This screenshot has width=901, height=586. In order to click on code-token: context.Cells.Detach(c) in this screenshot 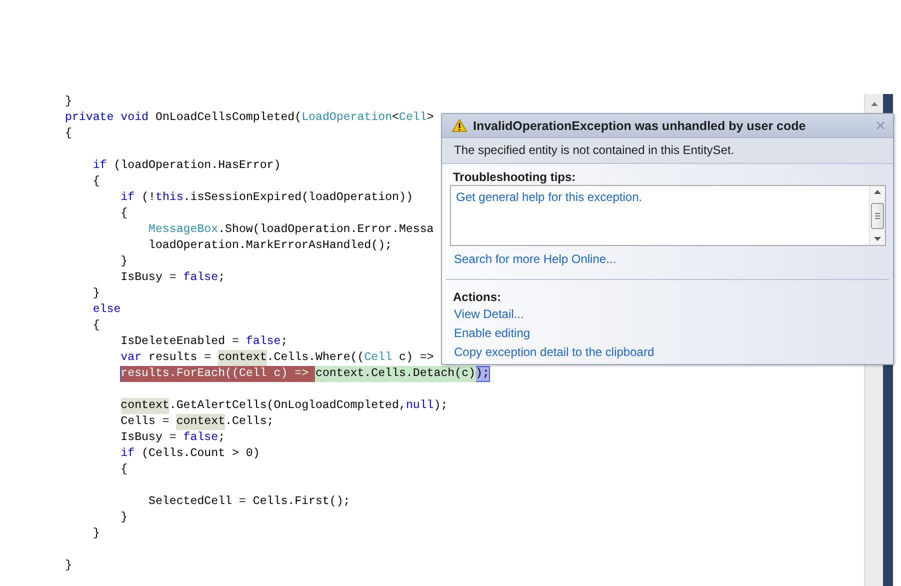, I will do `click(395, 374)`.